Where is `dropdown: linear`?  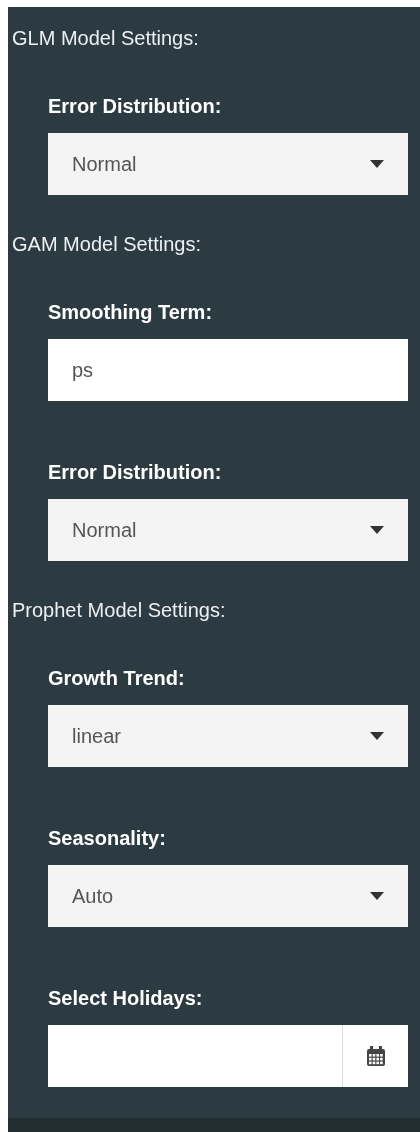 dropdown: linear is located at coordinates (228, 736).